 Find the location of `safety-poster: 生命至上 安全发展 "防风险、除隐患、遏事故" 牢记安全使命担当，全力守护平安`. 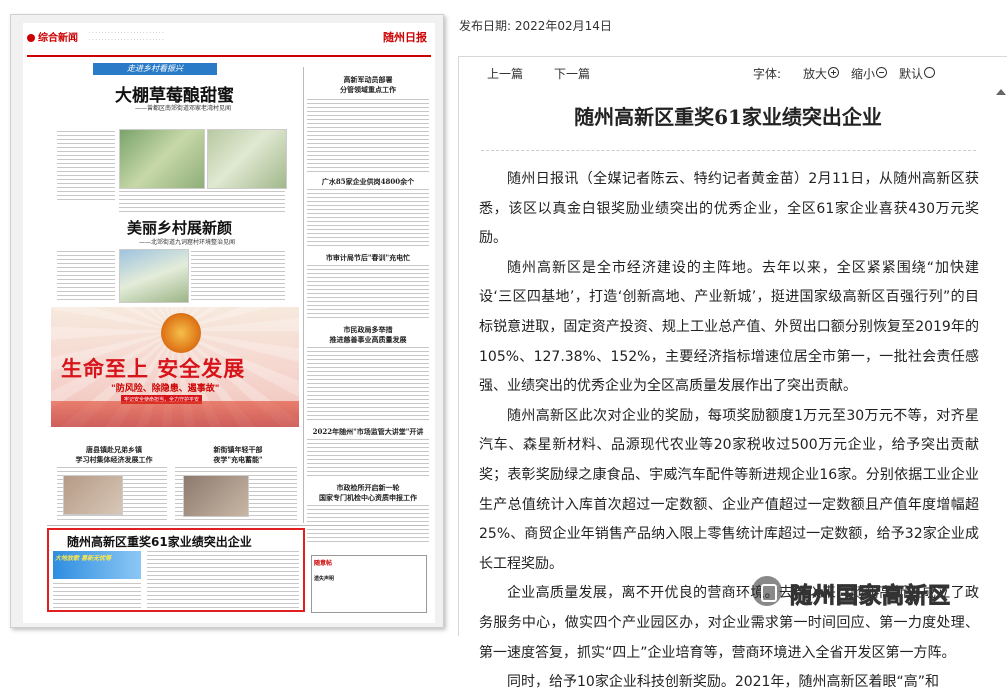

safety-poster: 生命至上 安全发展 "防风险、除隐患、遏事故" 牢记安全使命担当，全力守护平安 is located at coordinates (175, 367).